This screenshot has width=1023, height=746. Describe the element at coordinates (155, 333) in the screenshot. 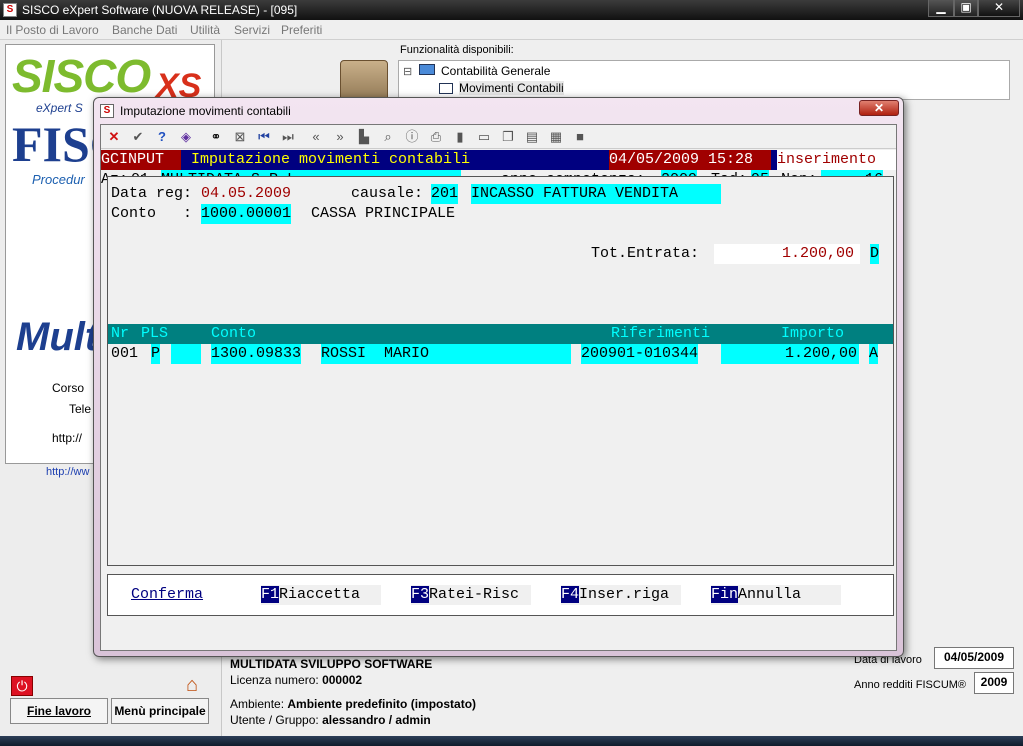

I see `col-pls: PLS` at that location.